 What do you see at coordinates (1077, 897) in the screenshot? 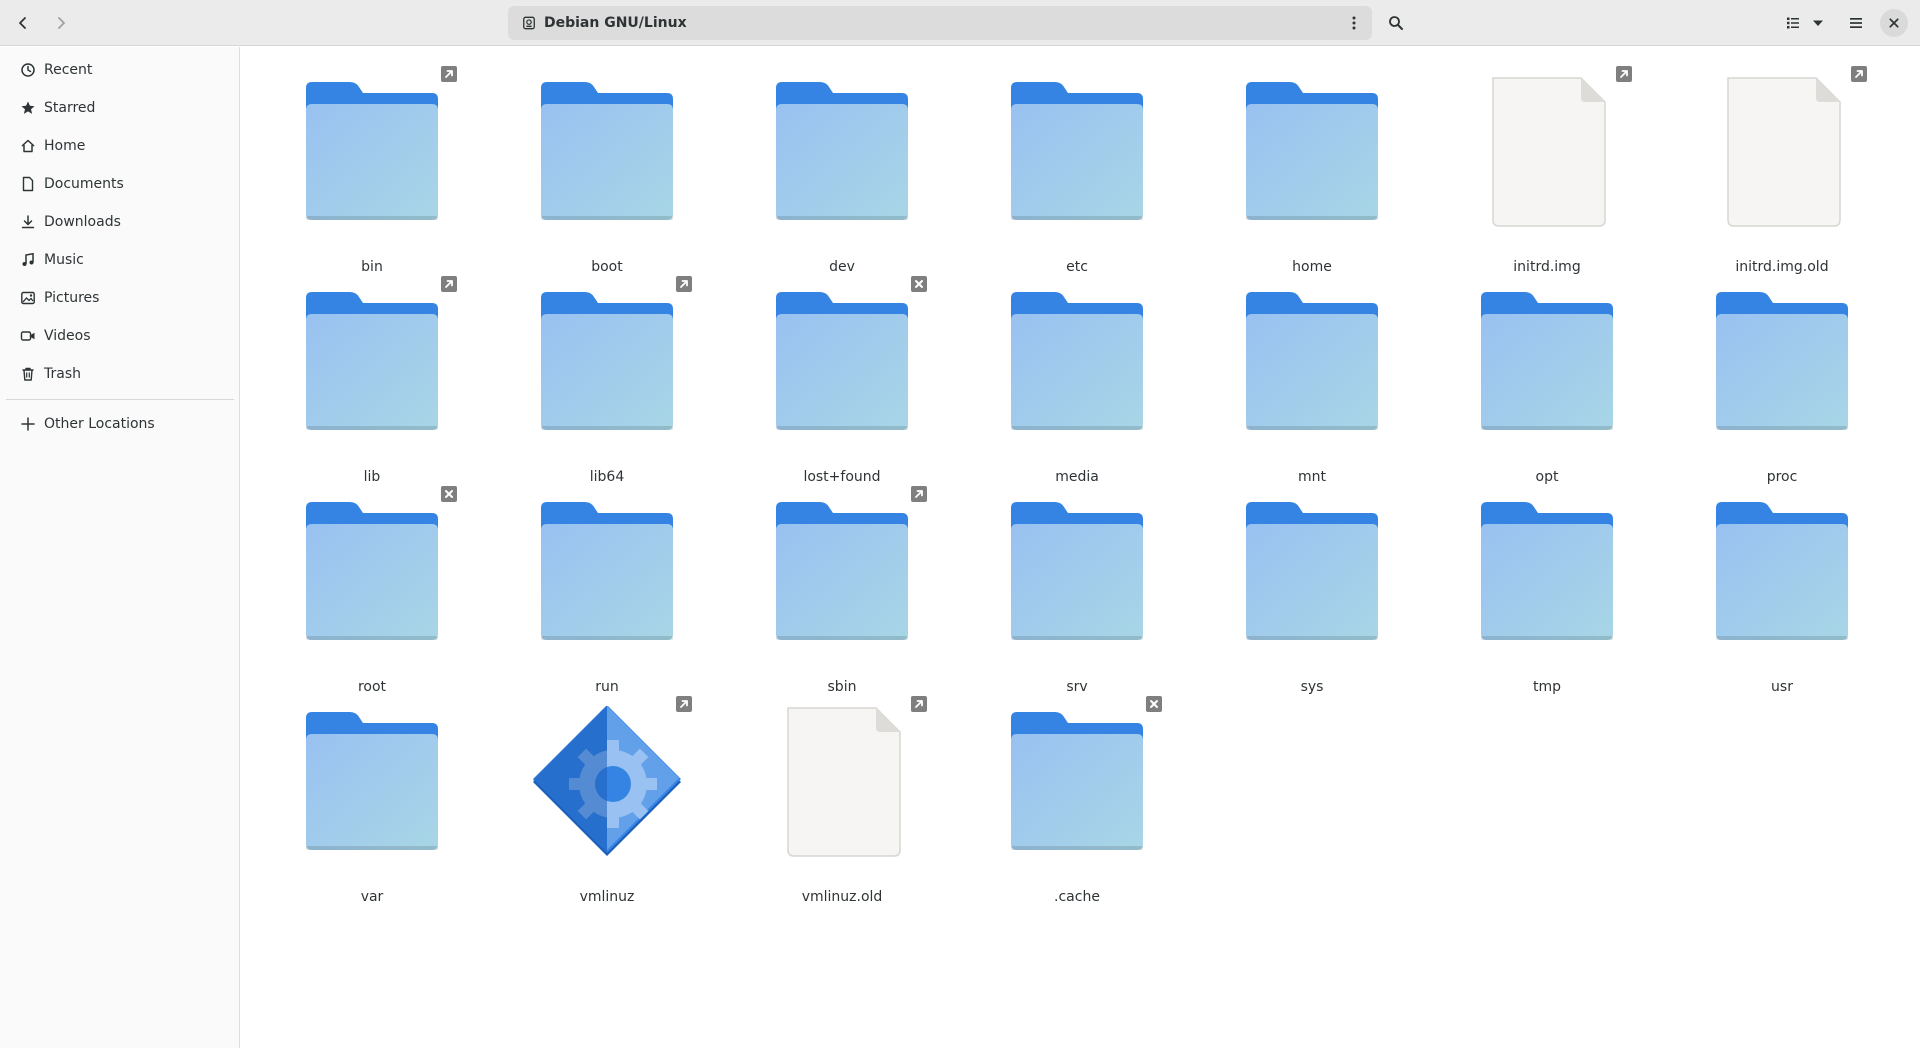
I see `file-name-label: .cache` at bounding box center [1077, 897].